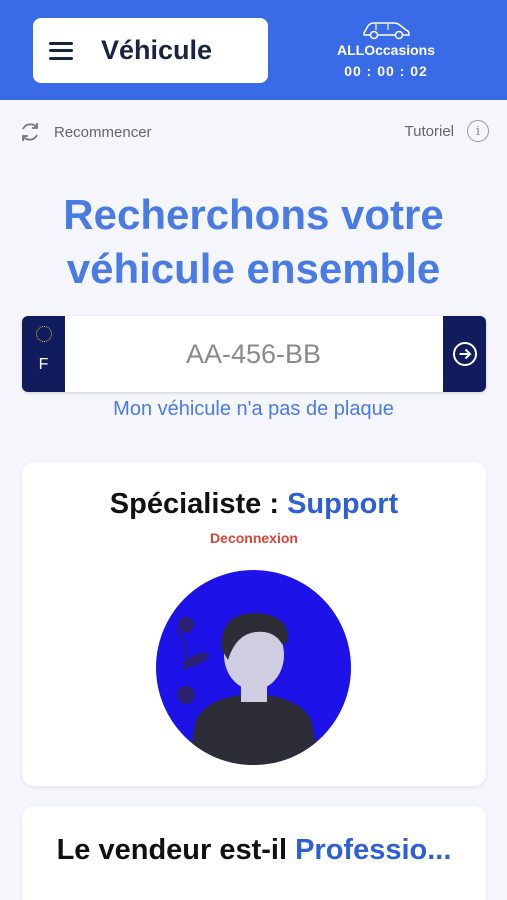 This screenshot has width=507, height=900. I want to click on eu-stars-icon, so click(43, 334).